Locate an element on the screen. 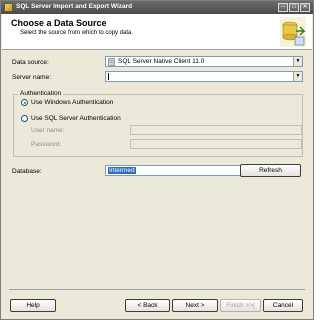  data-source-label: Data source: is located at coordinates (30, 62).